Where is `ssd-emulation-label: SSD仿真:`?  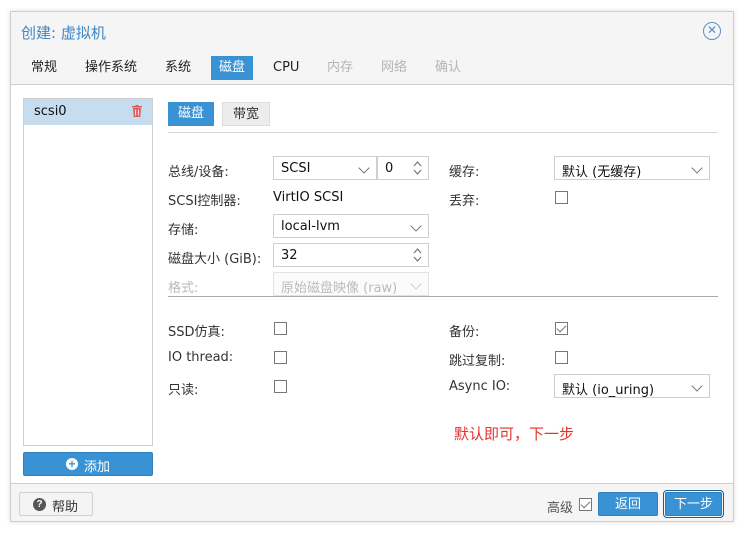 ssd-emulation-label: SSD仿真: is located at coordinates (196, 332).